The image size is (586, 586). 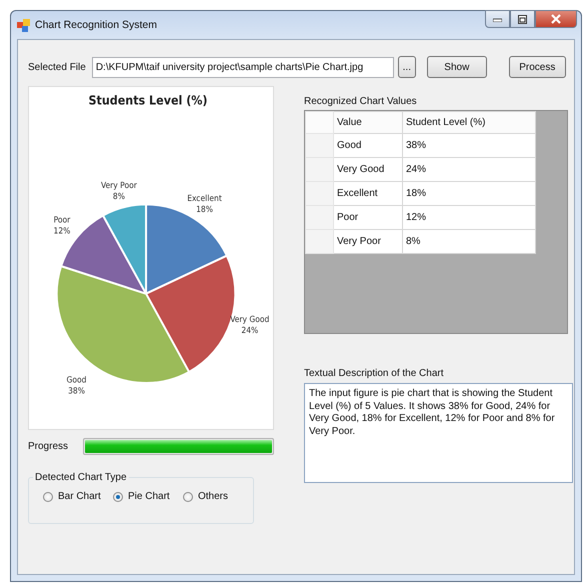 I want to click on minimize-icon, so click(x=497, y=19).